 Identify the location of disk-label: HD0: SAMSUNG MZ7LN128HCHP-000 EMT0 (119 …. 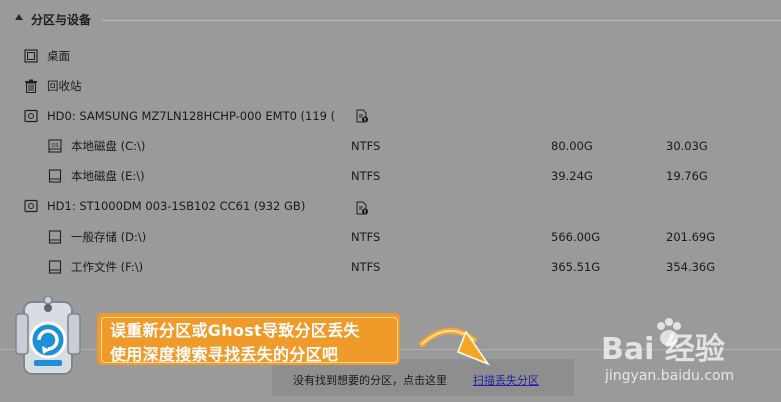
(191, 116).